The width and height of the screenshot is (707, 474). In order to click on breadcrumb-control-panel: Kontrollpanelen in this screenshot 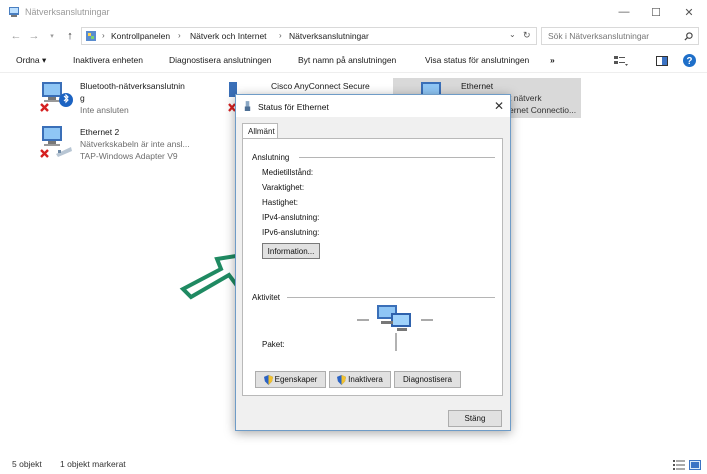, I will do `click(140, 36)`.